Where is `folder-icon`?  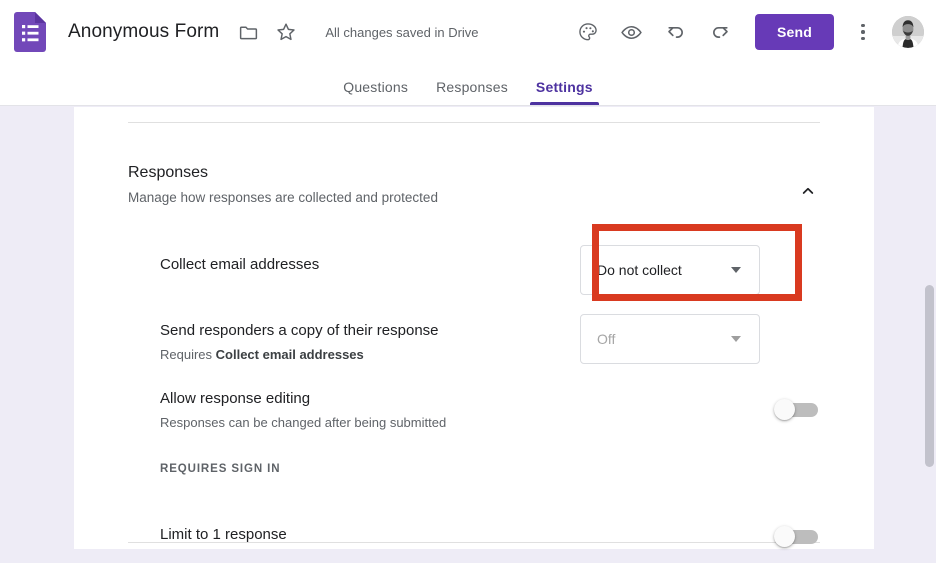 folder-icon is located at coordinates (248, 32).